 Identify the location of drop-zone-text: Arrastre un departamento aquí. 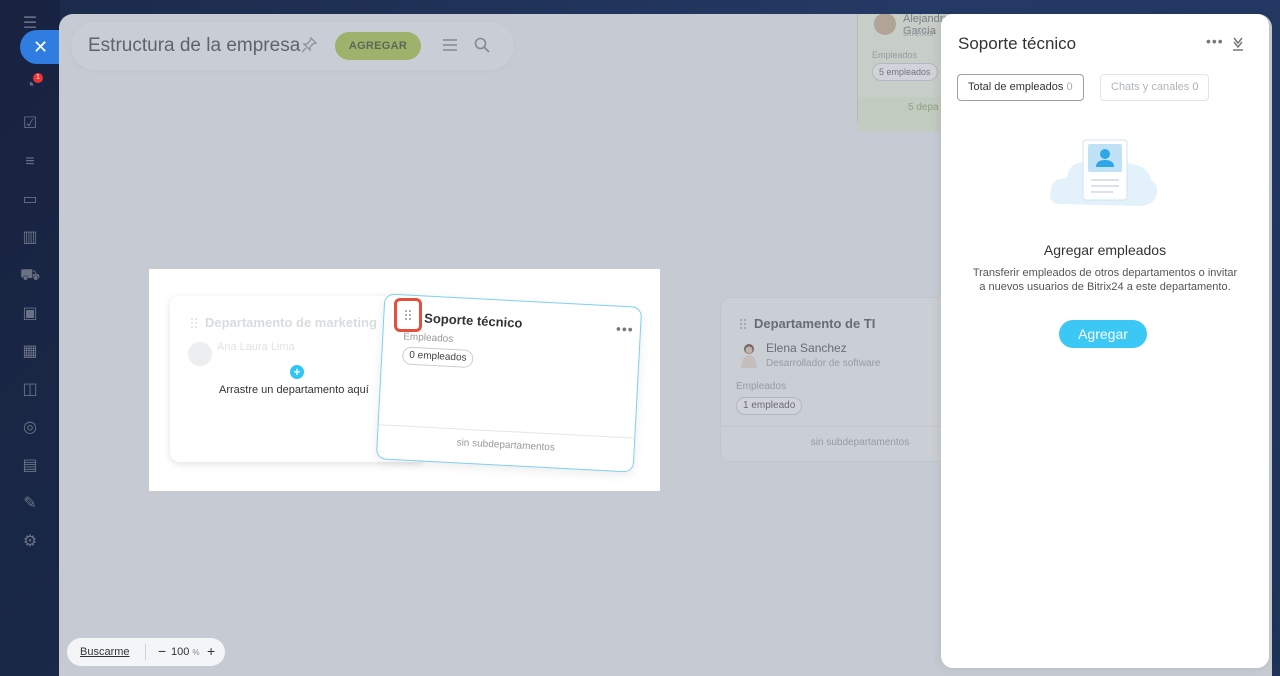
(294, 390).